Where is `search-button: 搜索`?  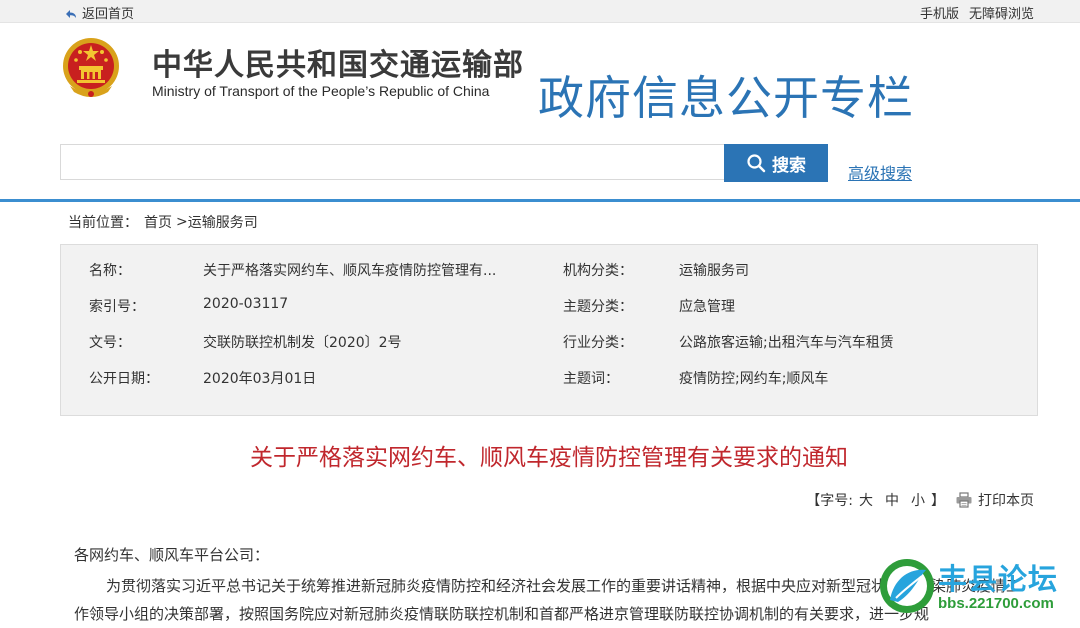
search-button: 搜索 is located at coordinates (776, 163).